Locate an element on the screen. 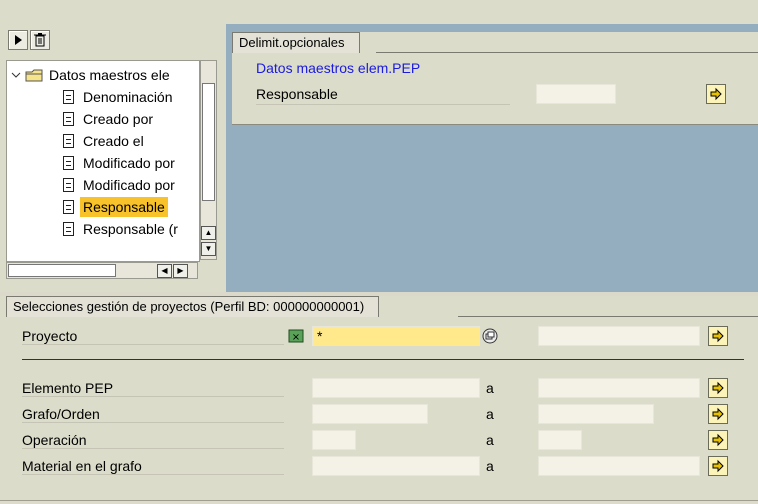  operation-multiple-selection-button is located at coordinates (718, 440).